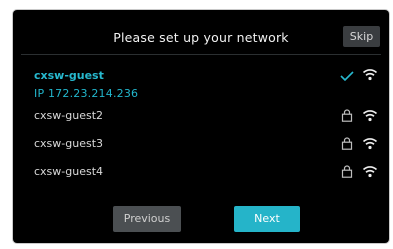 Image resolution: width=393 pixels, height=249 pixels. Describe the element at coordinates (69, 143) in the screenshot. I see `network-name: cxsw-guest3` at that location.